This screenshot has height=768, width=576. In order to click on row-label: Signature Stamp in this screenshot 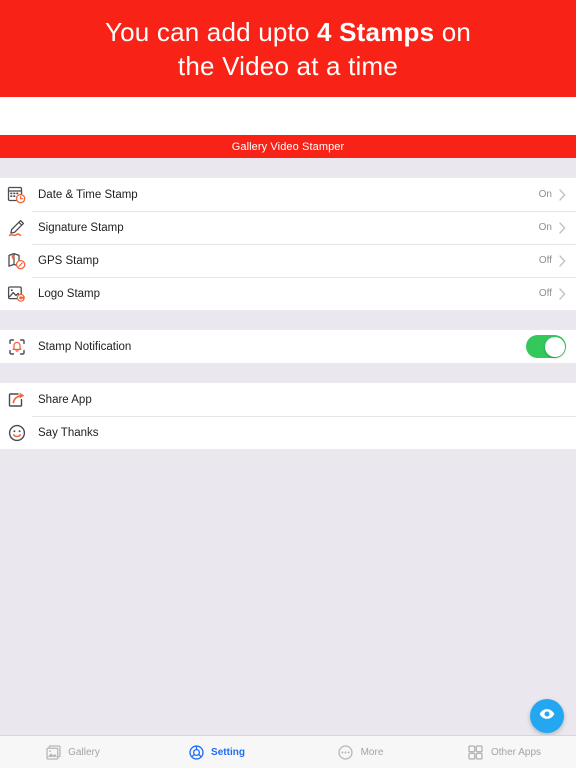, I will do `click(81, 227)`.